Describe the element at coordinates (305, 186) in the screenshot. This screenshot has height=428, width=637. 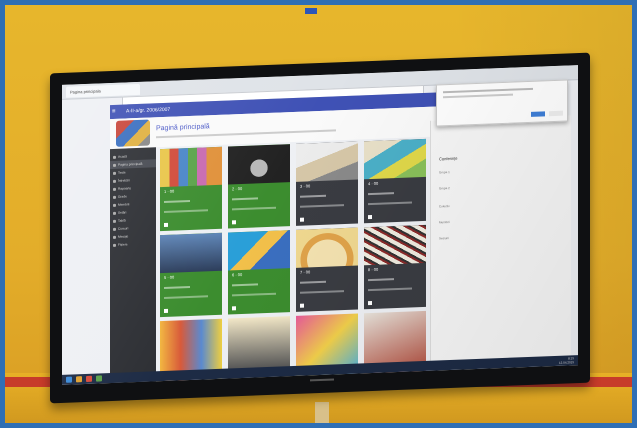
I see `card-number: 3 · 00` at that location.